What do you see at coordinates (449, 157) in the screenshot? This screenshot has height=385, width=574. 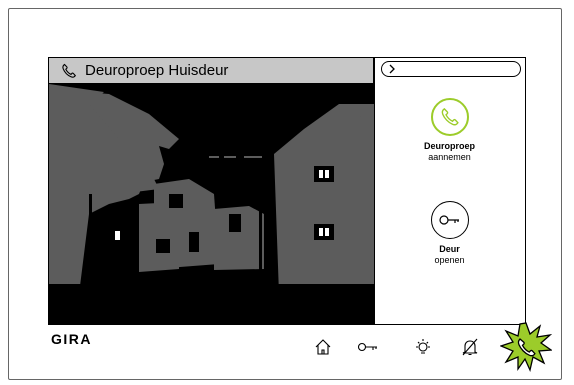 I see `accept-call-sublabel: aannemen` at bounding box center [449, 157].